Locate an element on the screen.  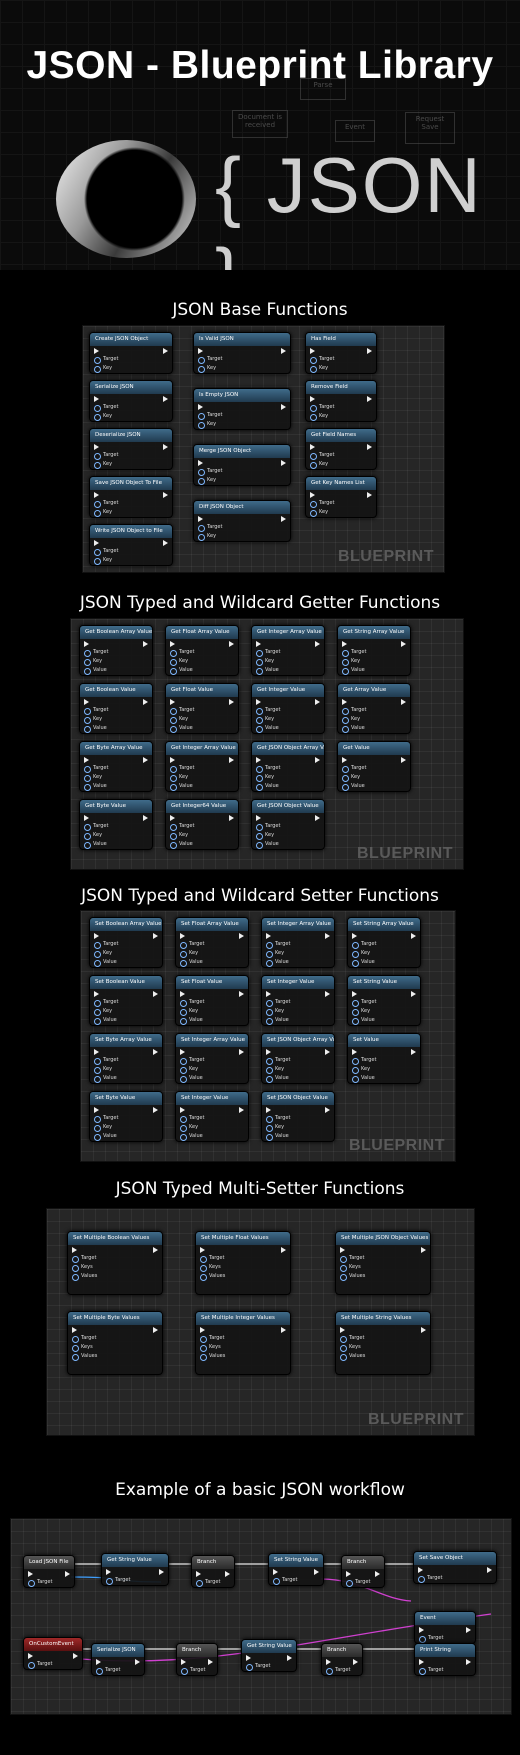
blueprint-node: Set Float Array Value Target Key Value is located at coordinates (212, 942).